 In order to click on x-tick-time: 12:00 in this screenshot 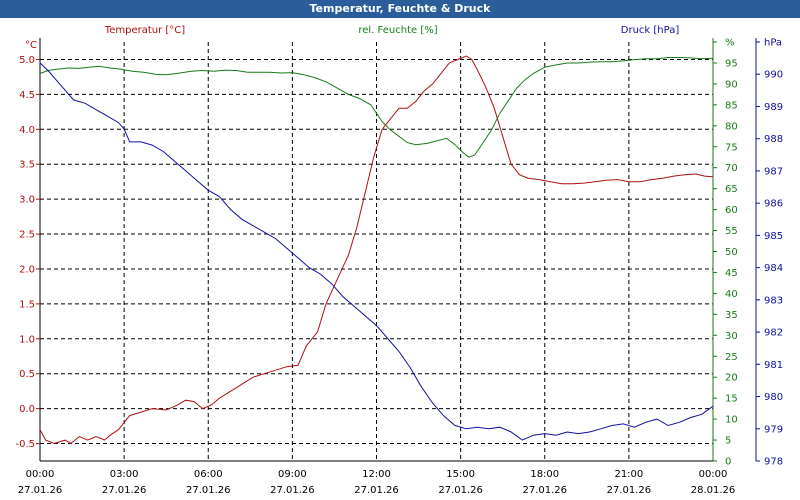, I will do `click(376, 474)`.